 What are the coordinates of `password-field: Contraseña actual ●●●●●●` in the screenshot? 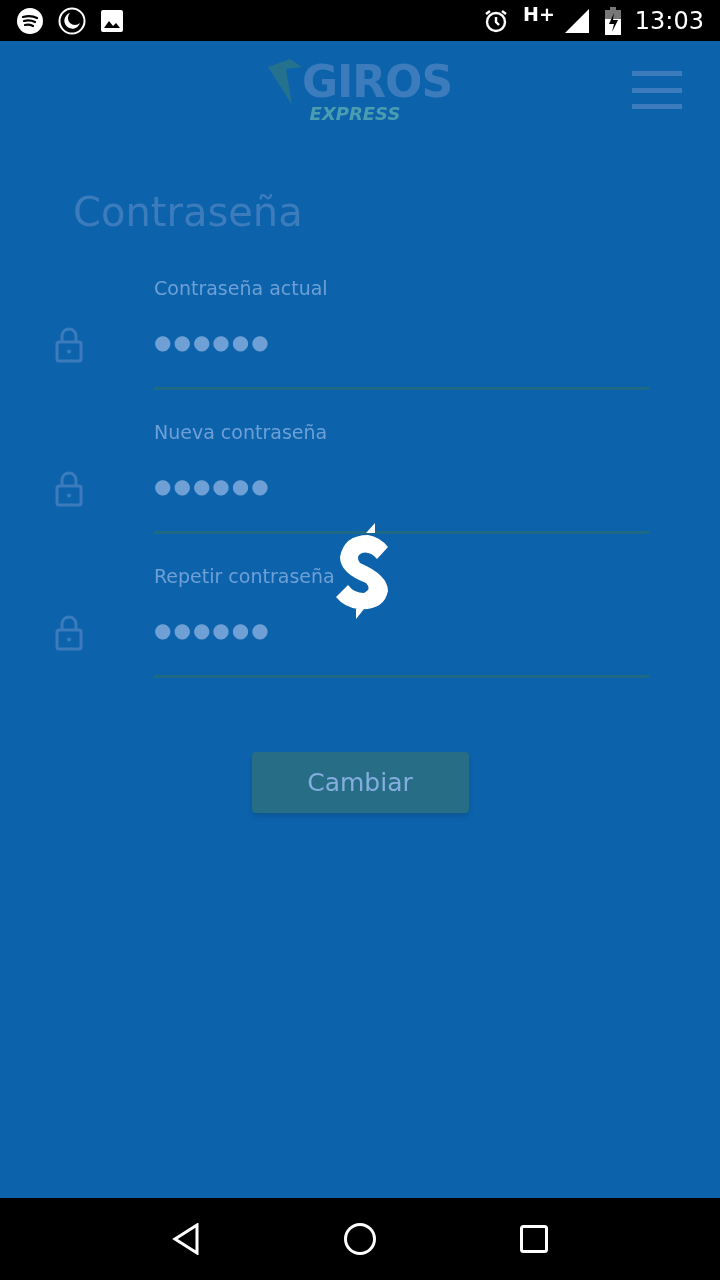 It's located at (401, 330).